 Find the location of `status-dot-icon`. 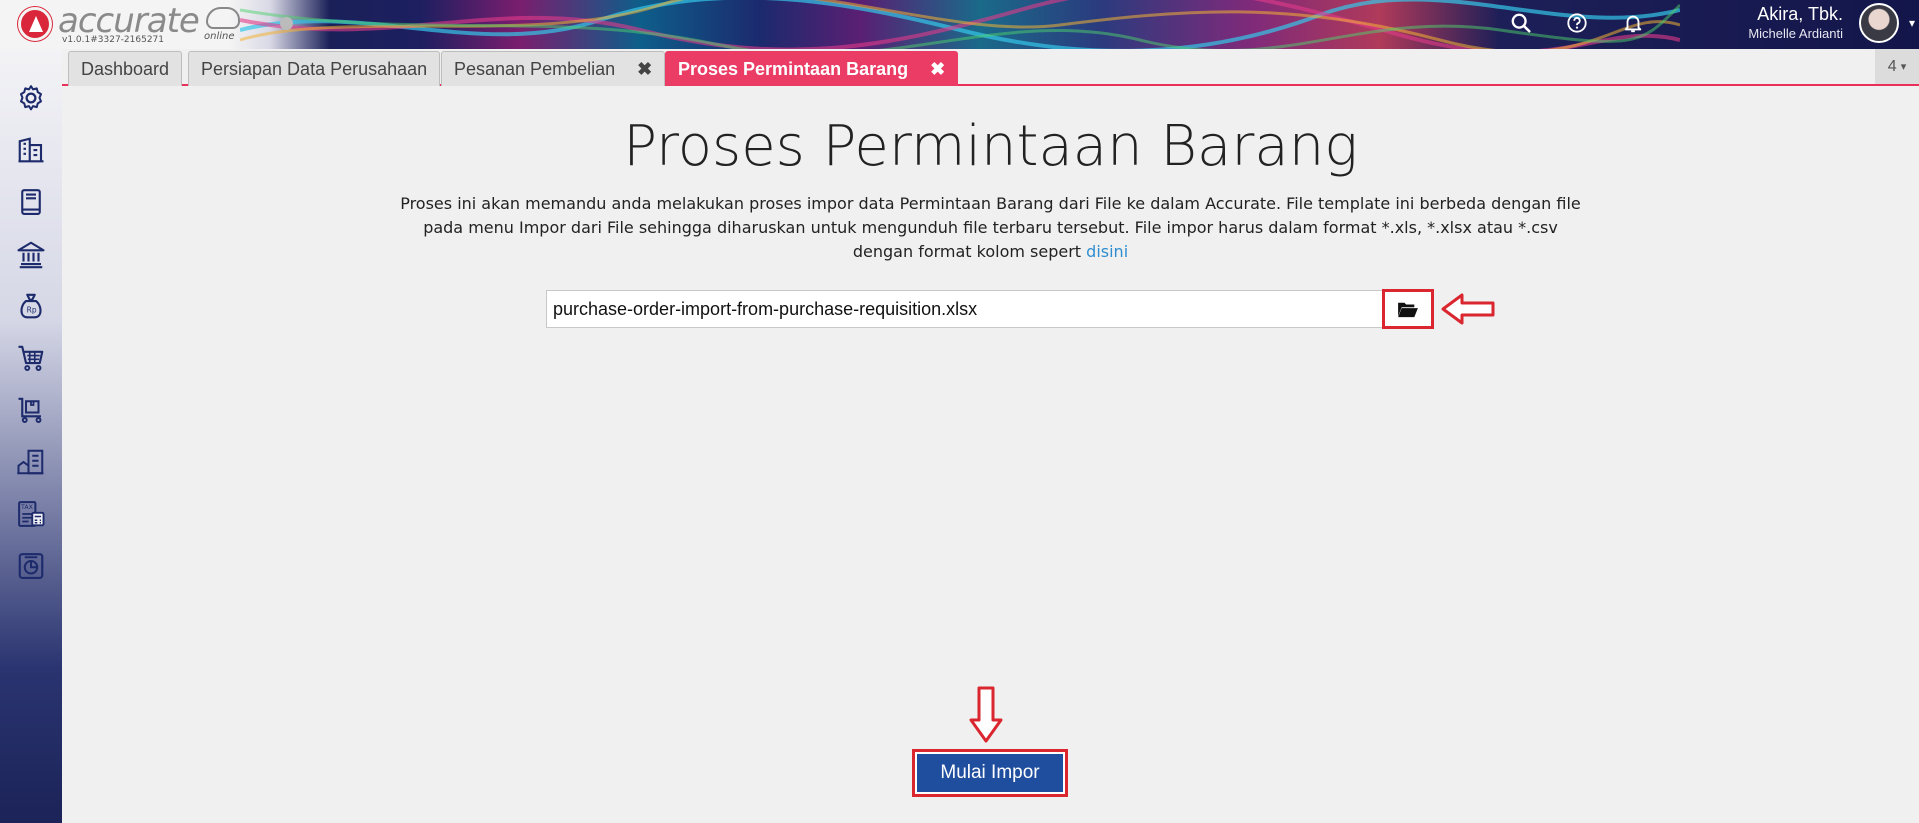

status-dot-icon is located at coordinates (286, 23).